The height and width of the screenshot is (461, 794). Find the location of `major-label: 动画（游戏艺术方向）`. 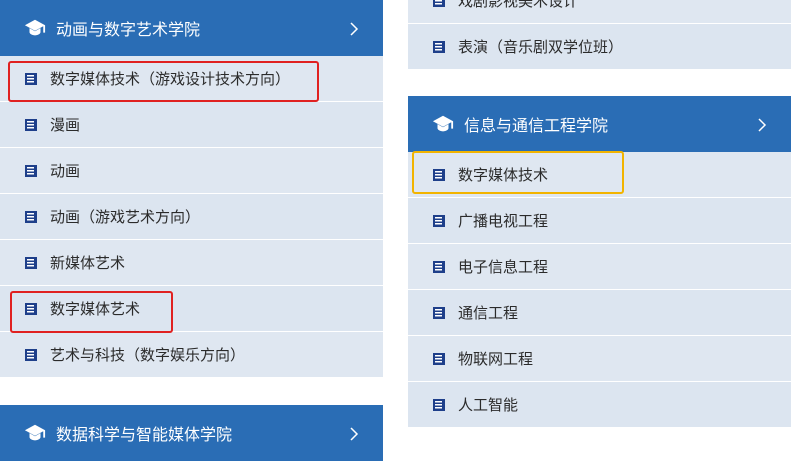

major-label: 动画（游戏艺术方向） is located at coordinates (125, 217).